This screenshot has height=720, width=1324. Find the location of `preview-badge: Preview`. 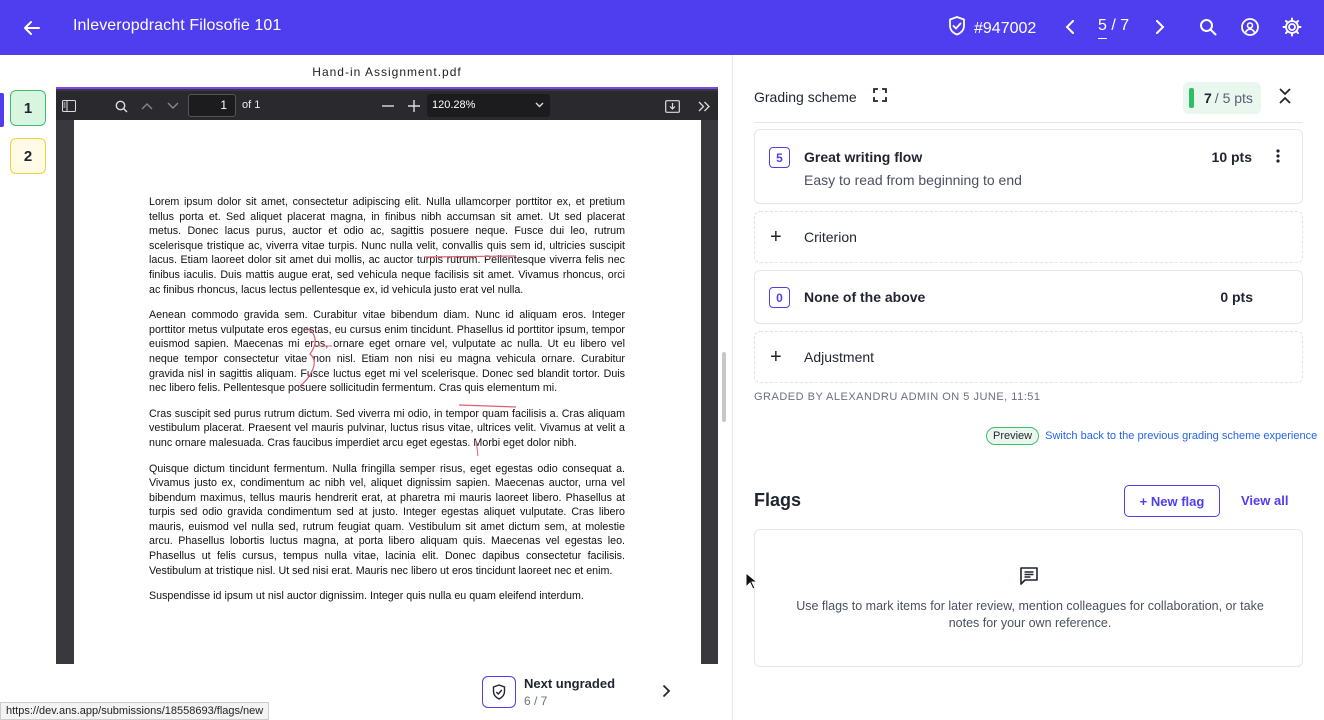

preview-badge: Preview is located at coordinates (1013, 436).